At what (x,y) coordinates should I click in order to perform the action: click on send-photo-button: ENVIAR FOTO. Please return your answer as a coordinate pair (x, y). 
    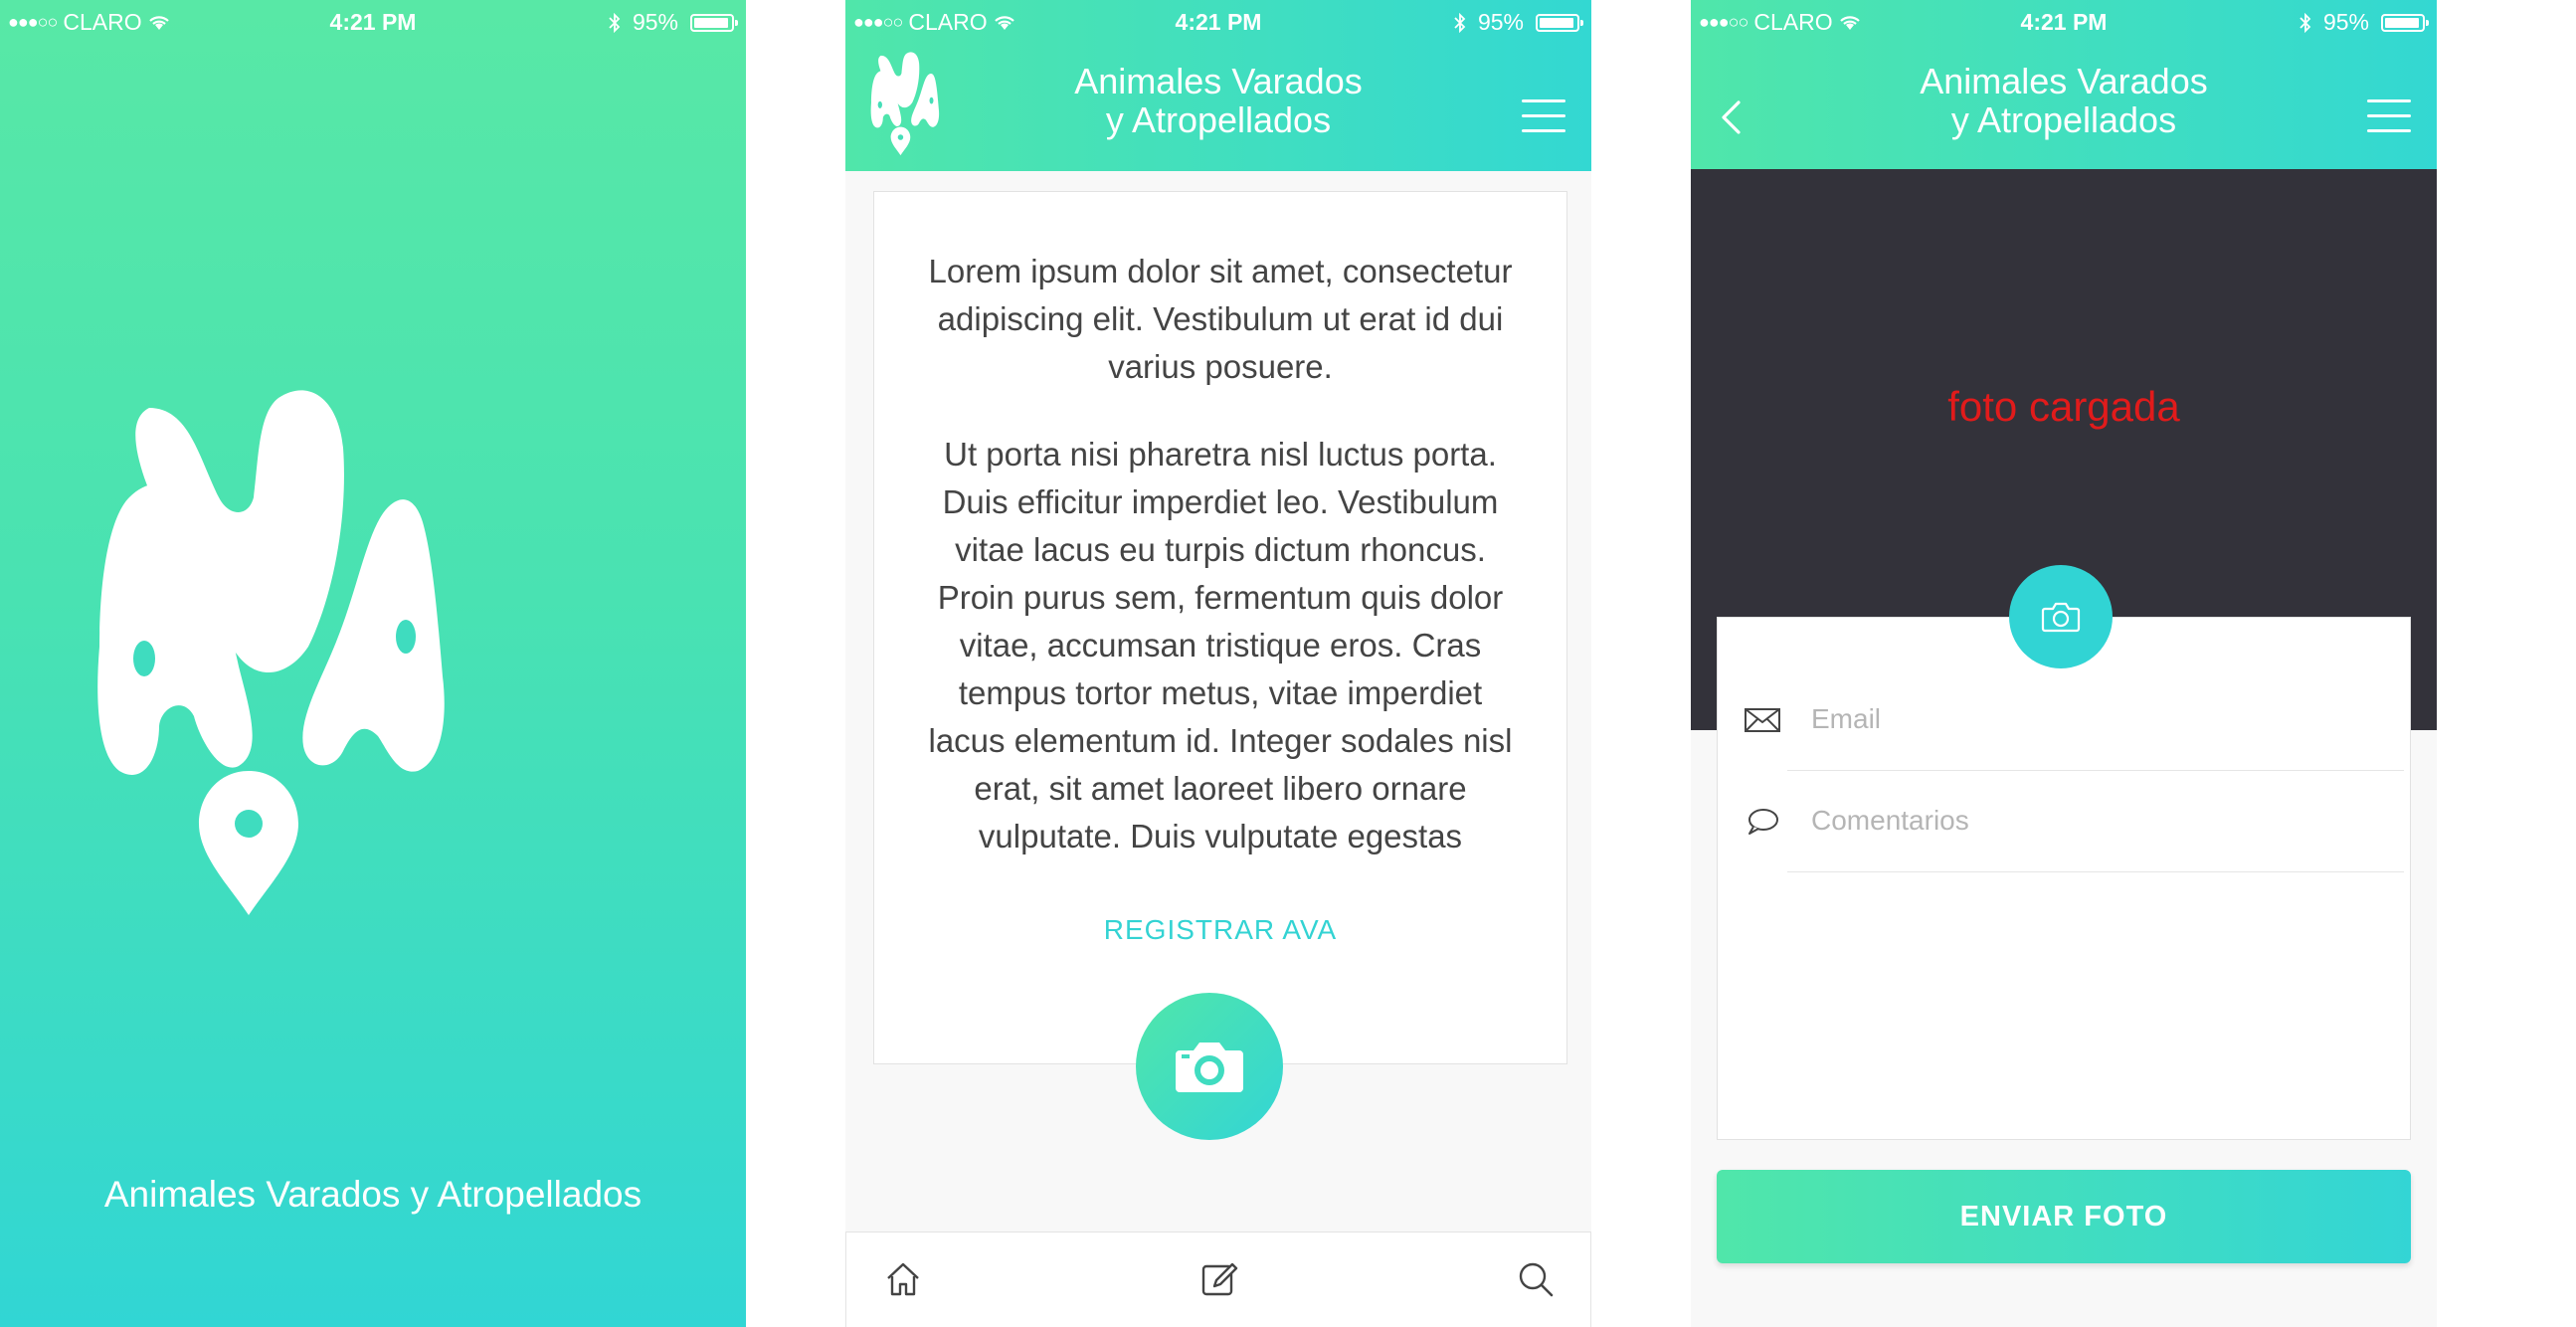
    Looking at the image, I should click on (2064, 1216).